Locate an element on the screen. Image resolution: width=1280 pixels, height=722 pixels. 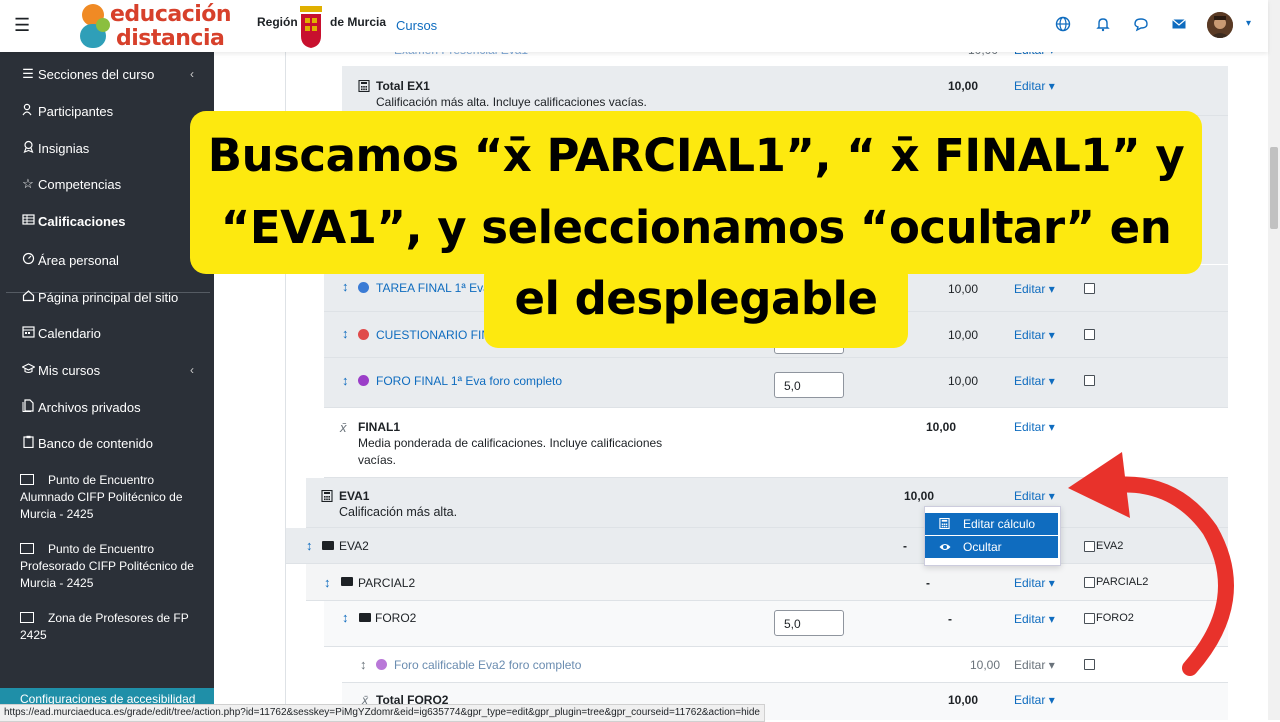
logo-mark-green is located at coordinates (103, 25).